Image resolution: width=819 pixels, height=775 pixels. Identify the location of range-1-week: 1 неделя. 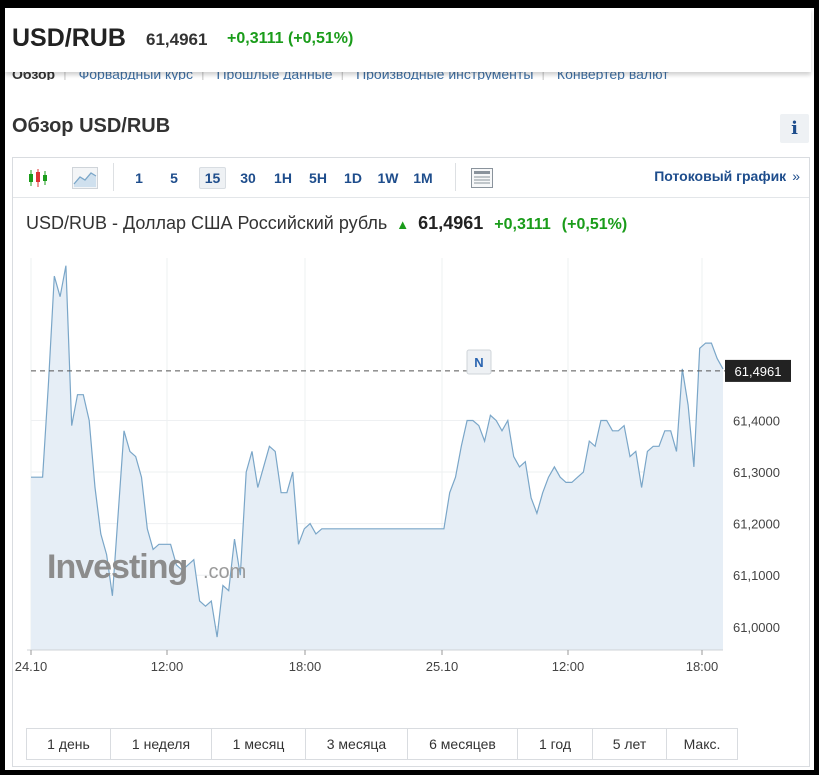
(161, 744).